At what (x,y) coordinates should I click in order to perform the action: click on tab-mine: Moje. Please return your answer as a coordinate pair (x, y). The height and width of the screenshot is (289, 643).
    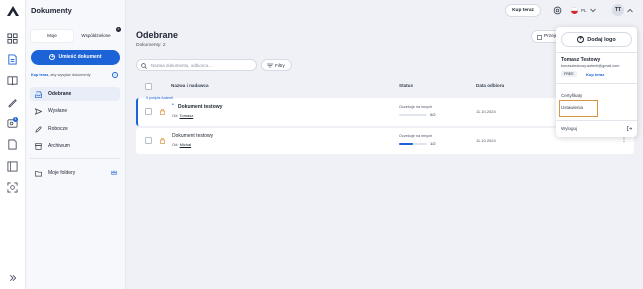
    Looking at the image, I should click on (52, 36).